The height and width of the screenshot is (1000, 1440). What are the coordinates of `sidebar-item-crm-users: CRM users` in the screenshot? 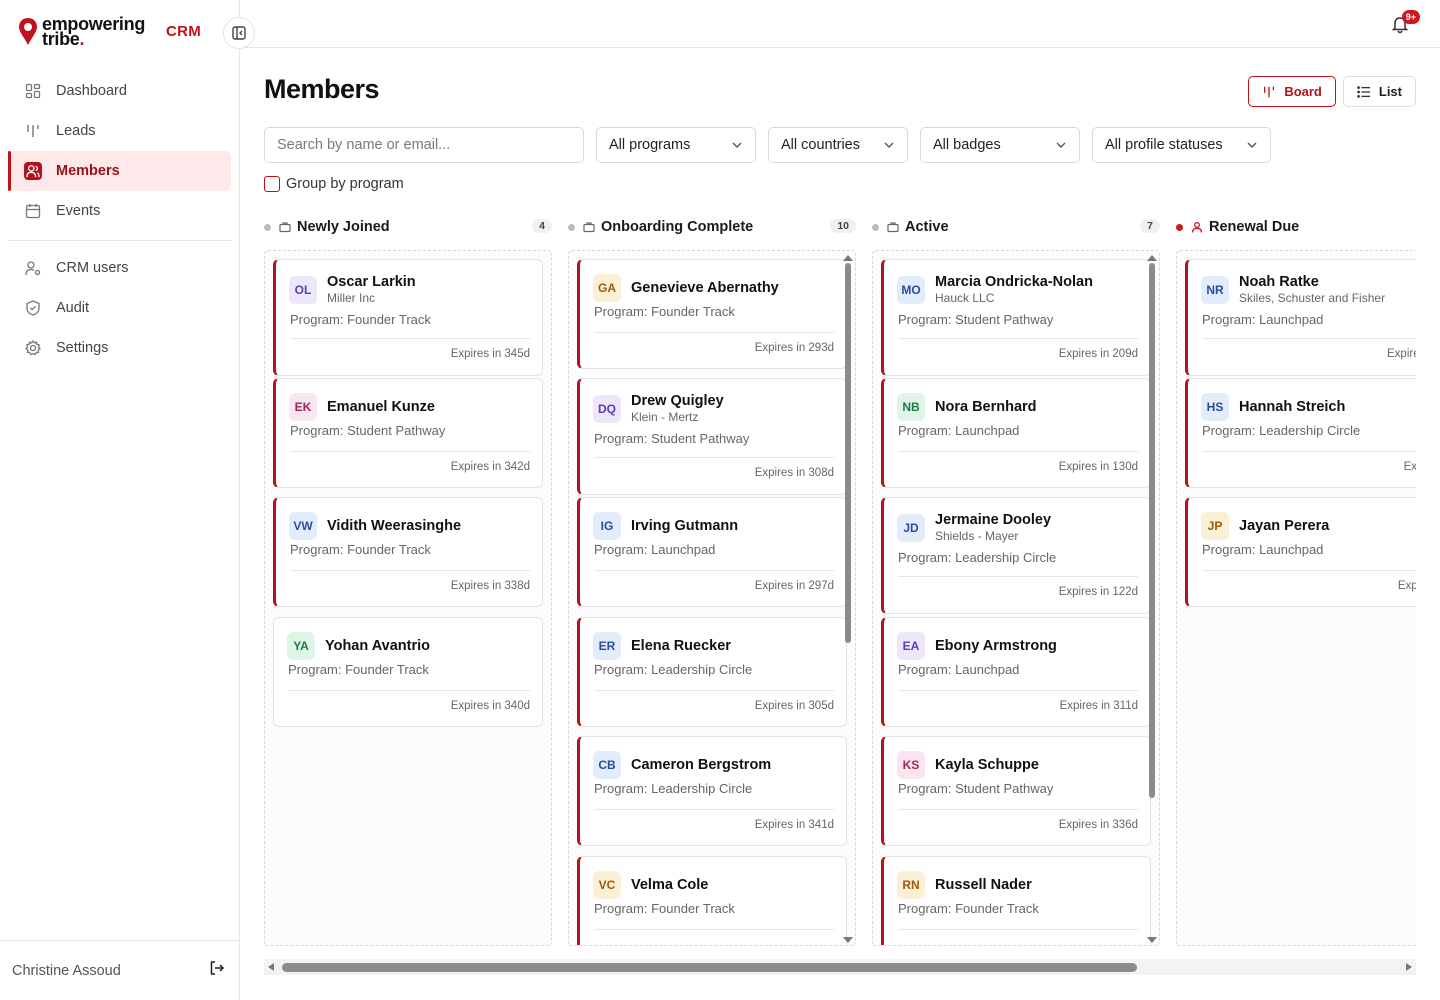 It's located at (119, 268).